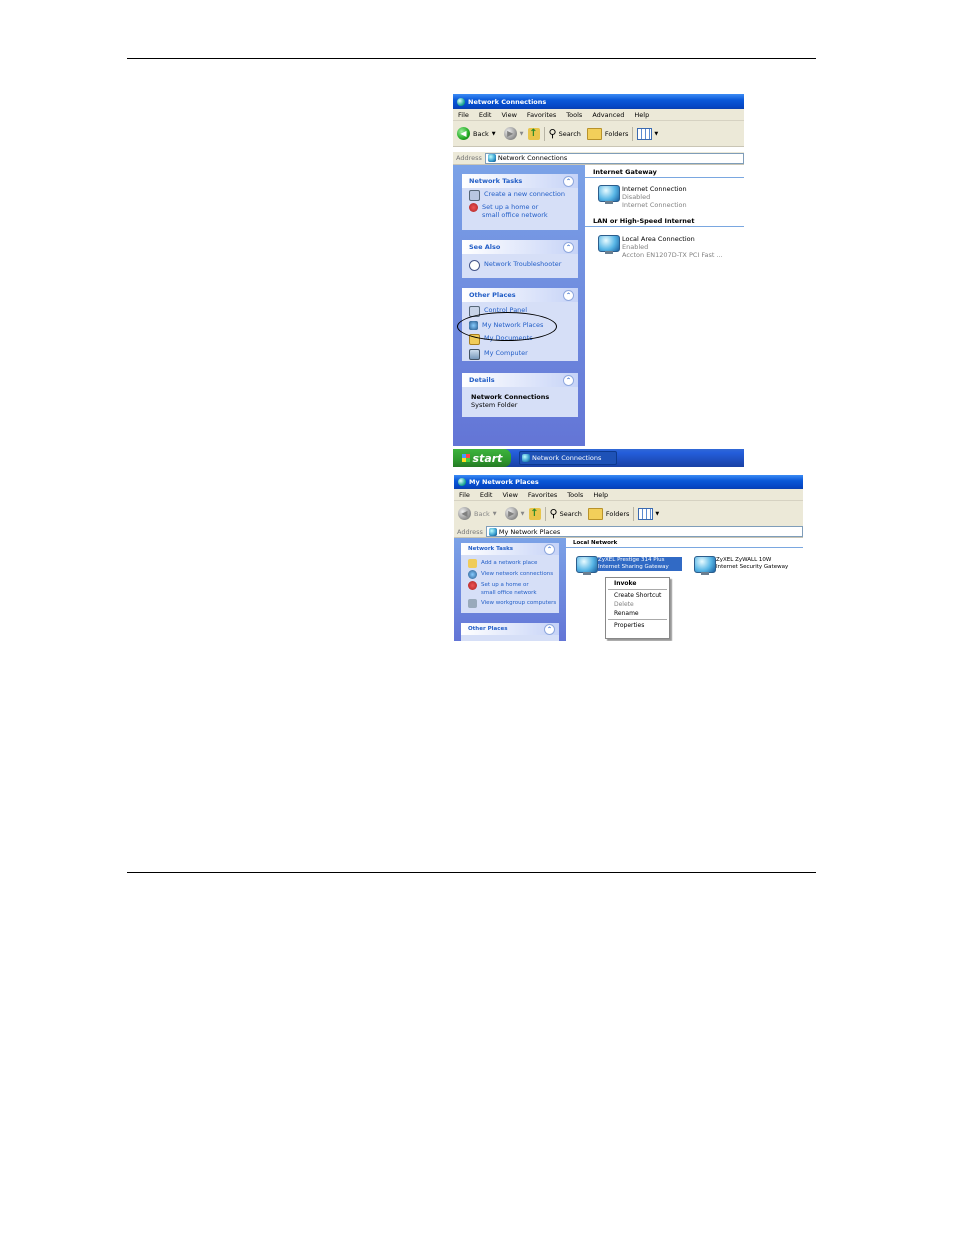  I want to click on network-places-icon, so click(492, 531).